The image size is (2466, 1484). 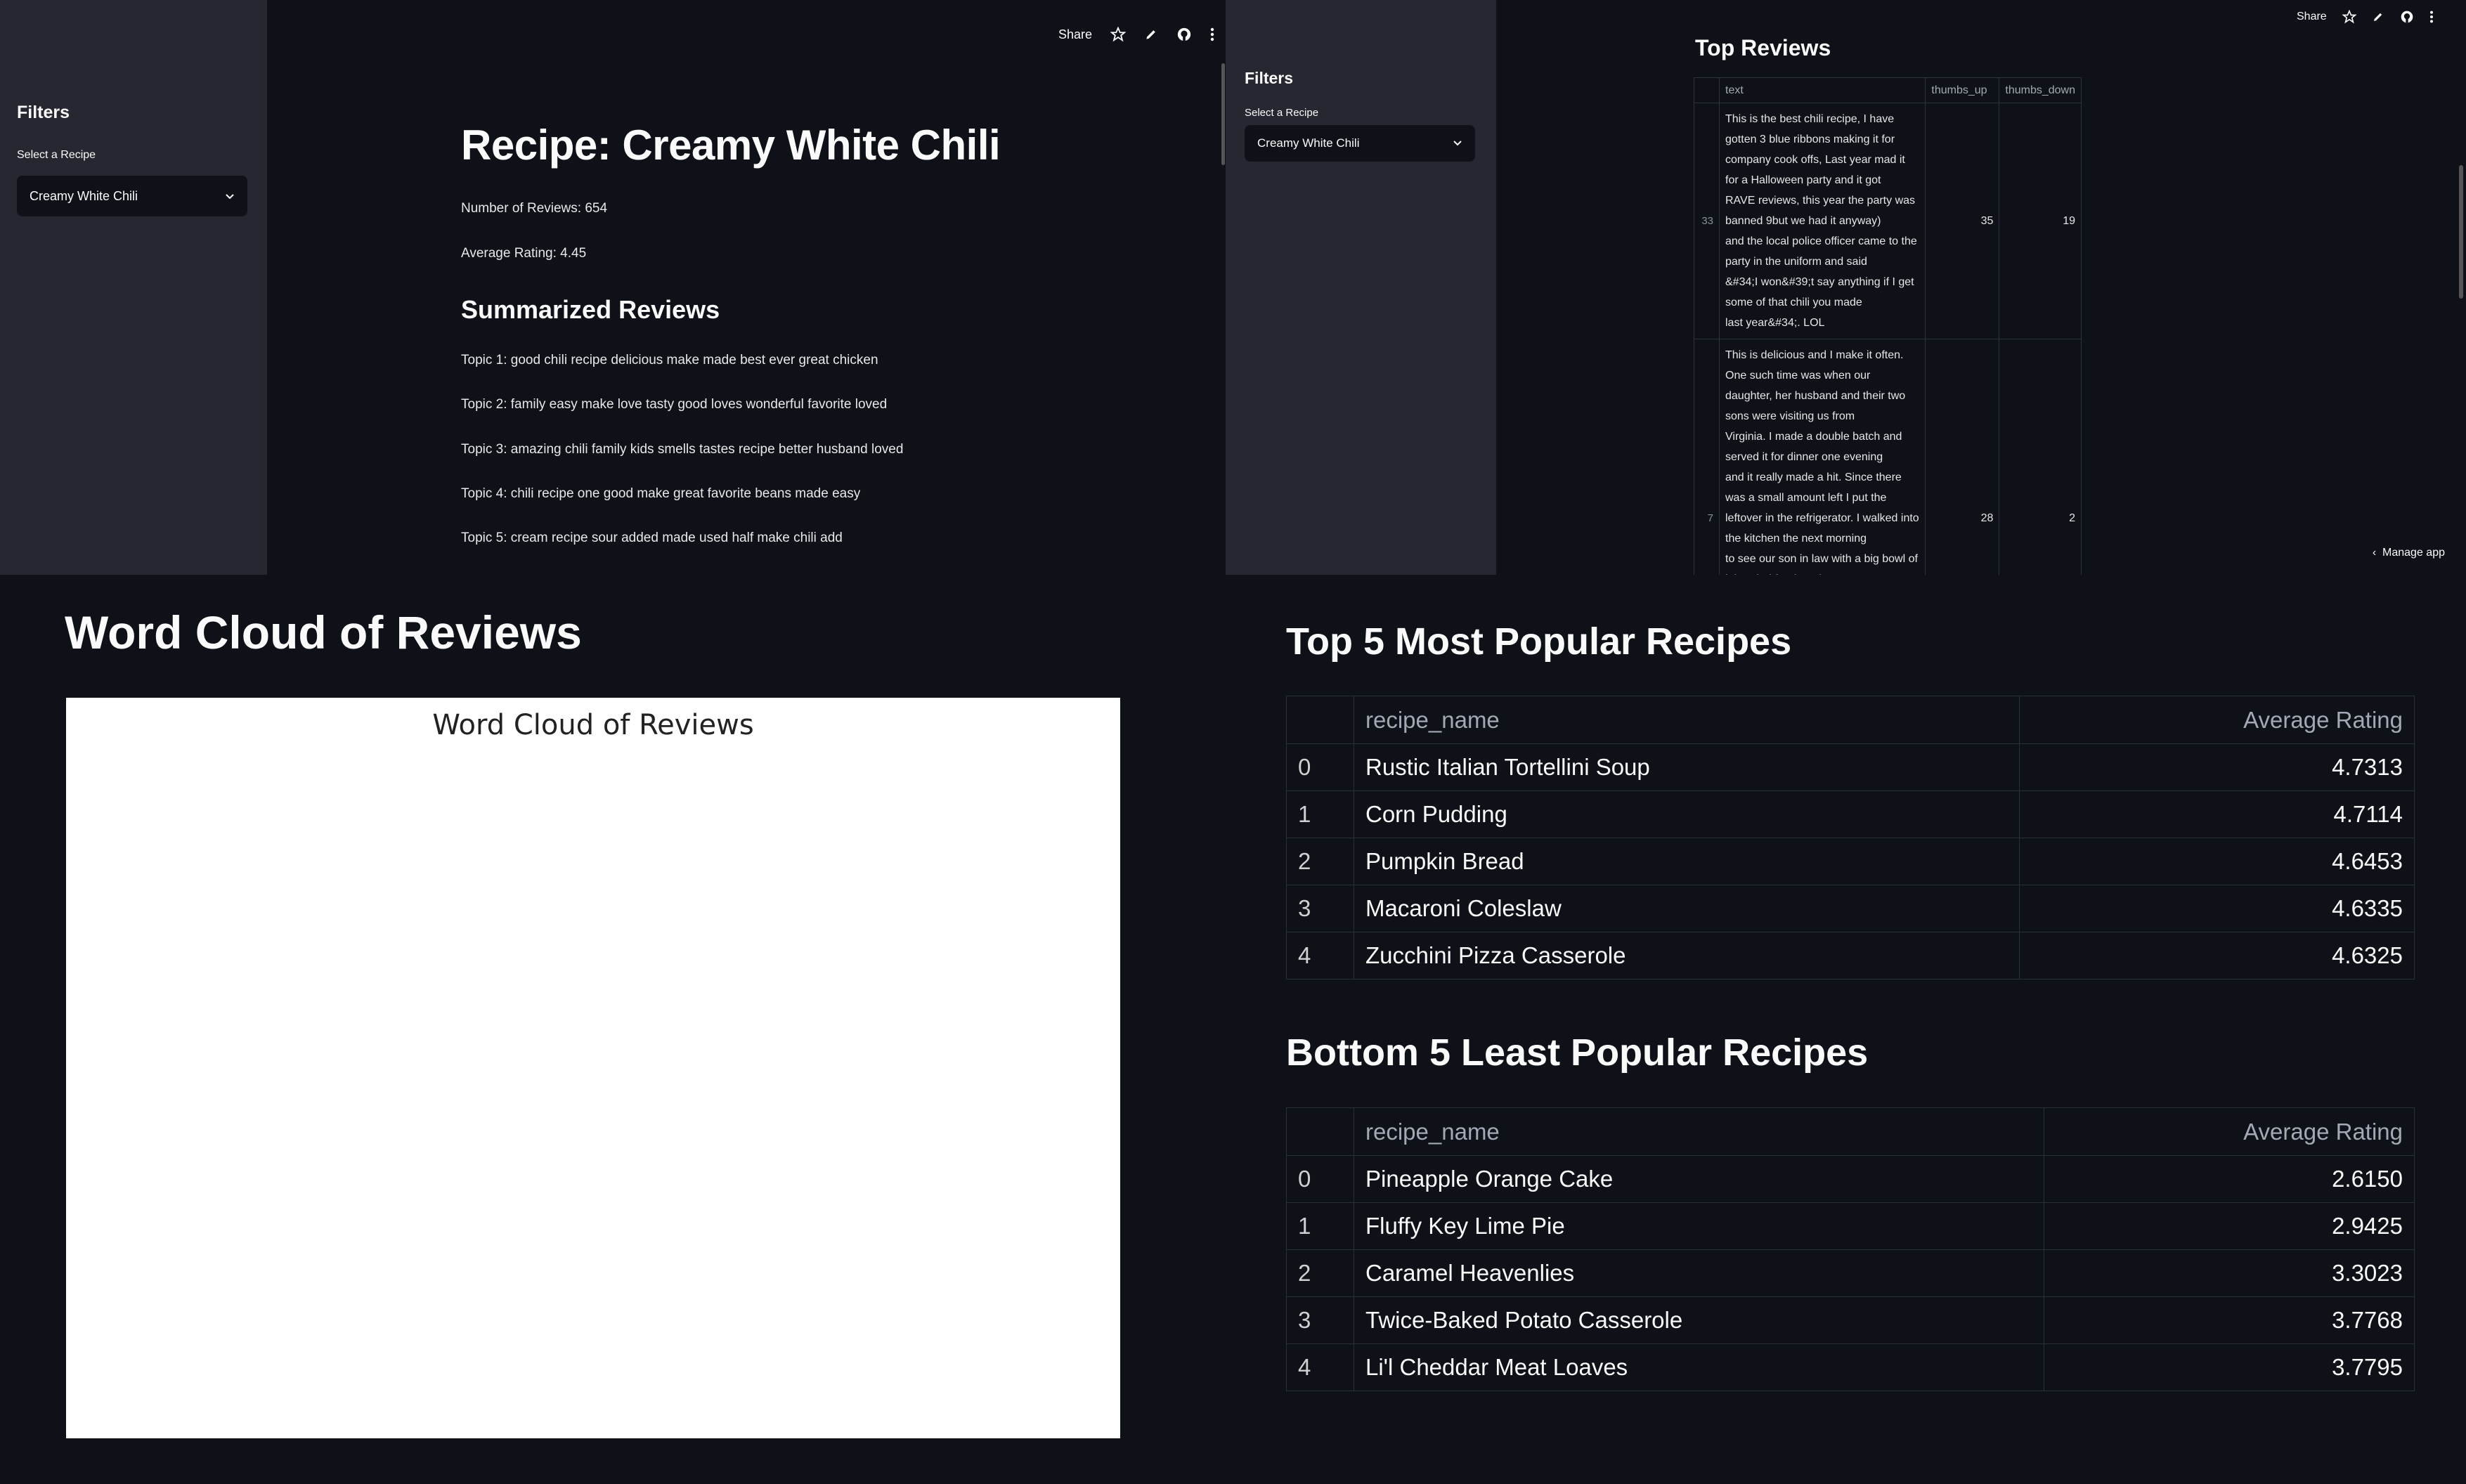 I want to click on thumbs-down-value: 2, so click(x=2040, y=457).